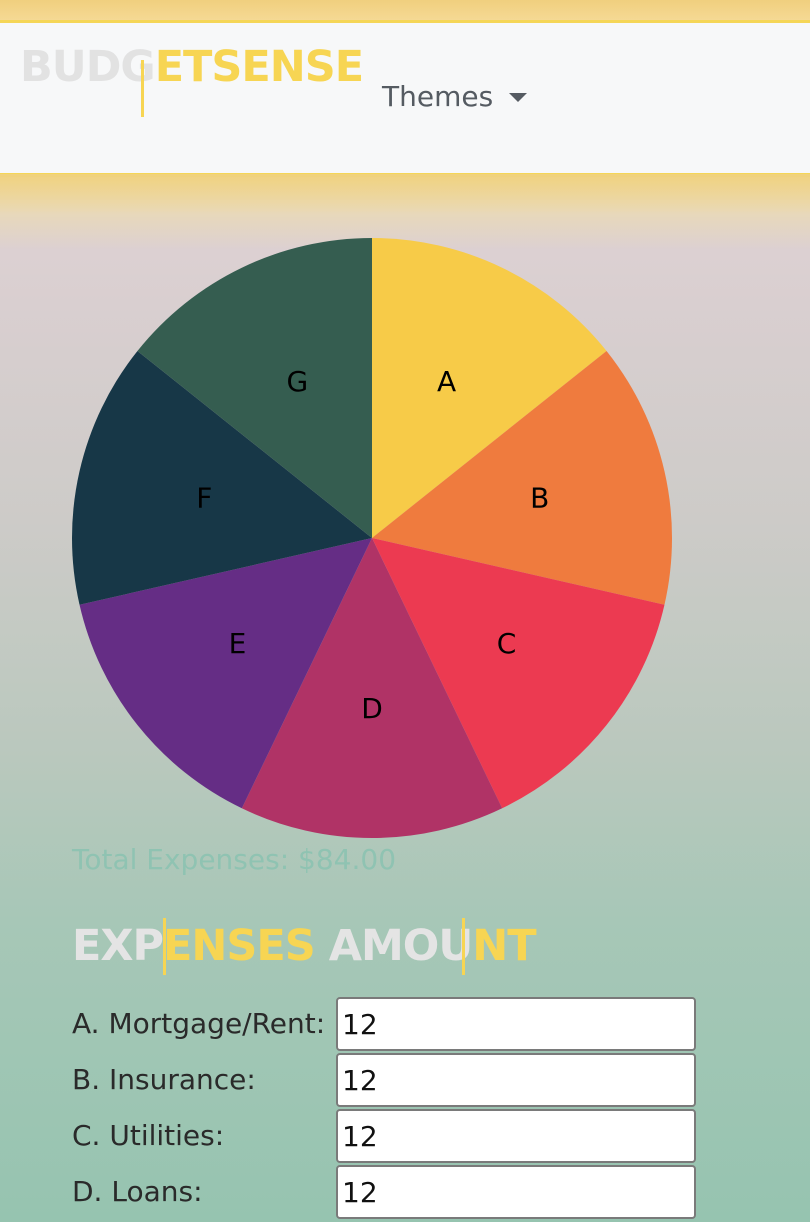  Describe the element at coordinates (238, 643) in the screenshot. I see `pie-label-e: E` at that location.